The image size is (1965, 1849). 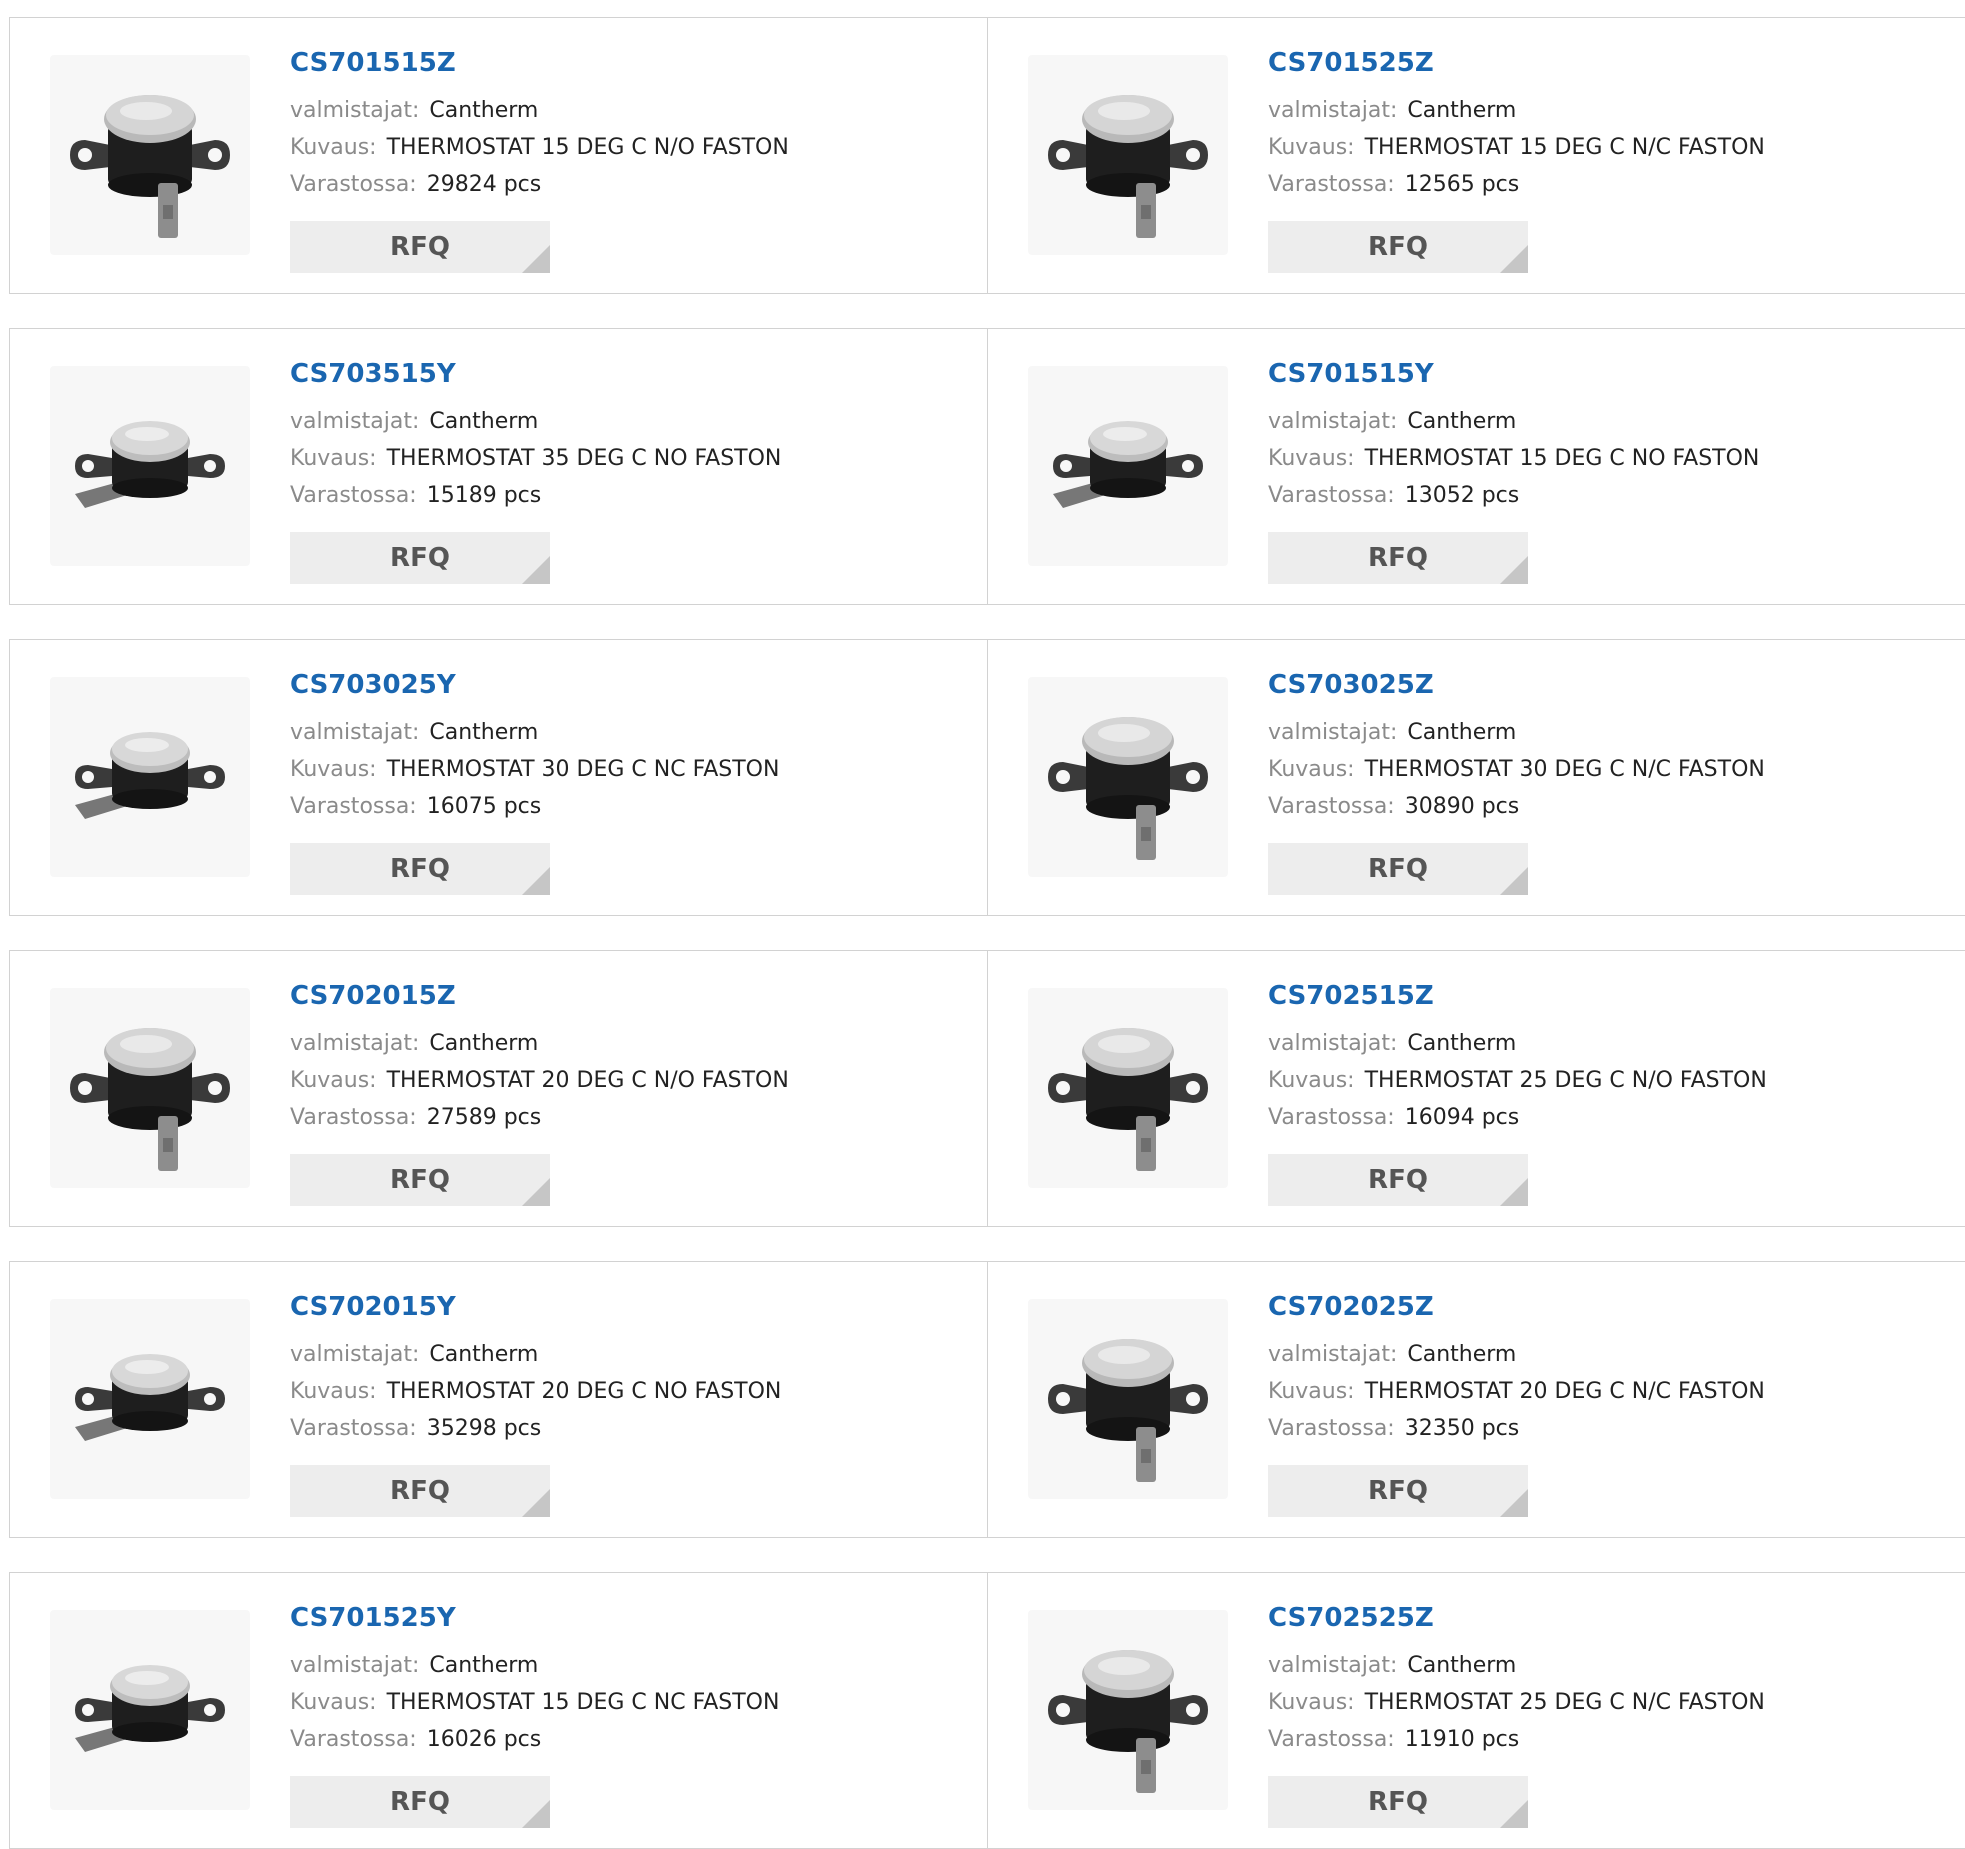 I want to click on description-value: THERMOSTAT 25 DEG C N/C FASTON, so click(x=1564, y=1702).